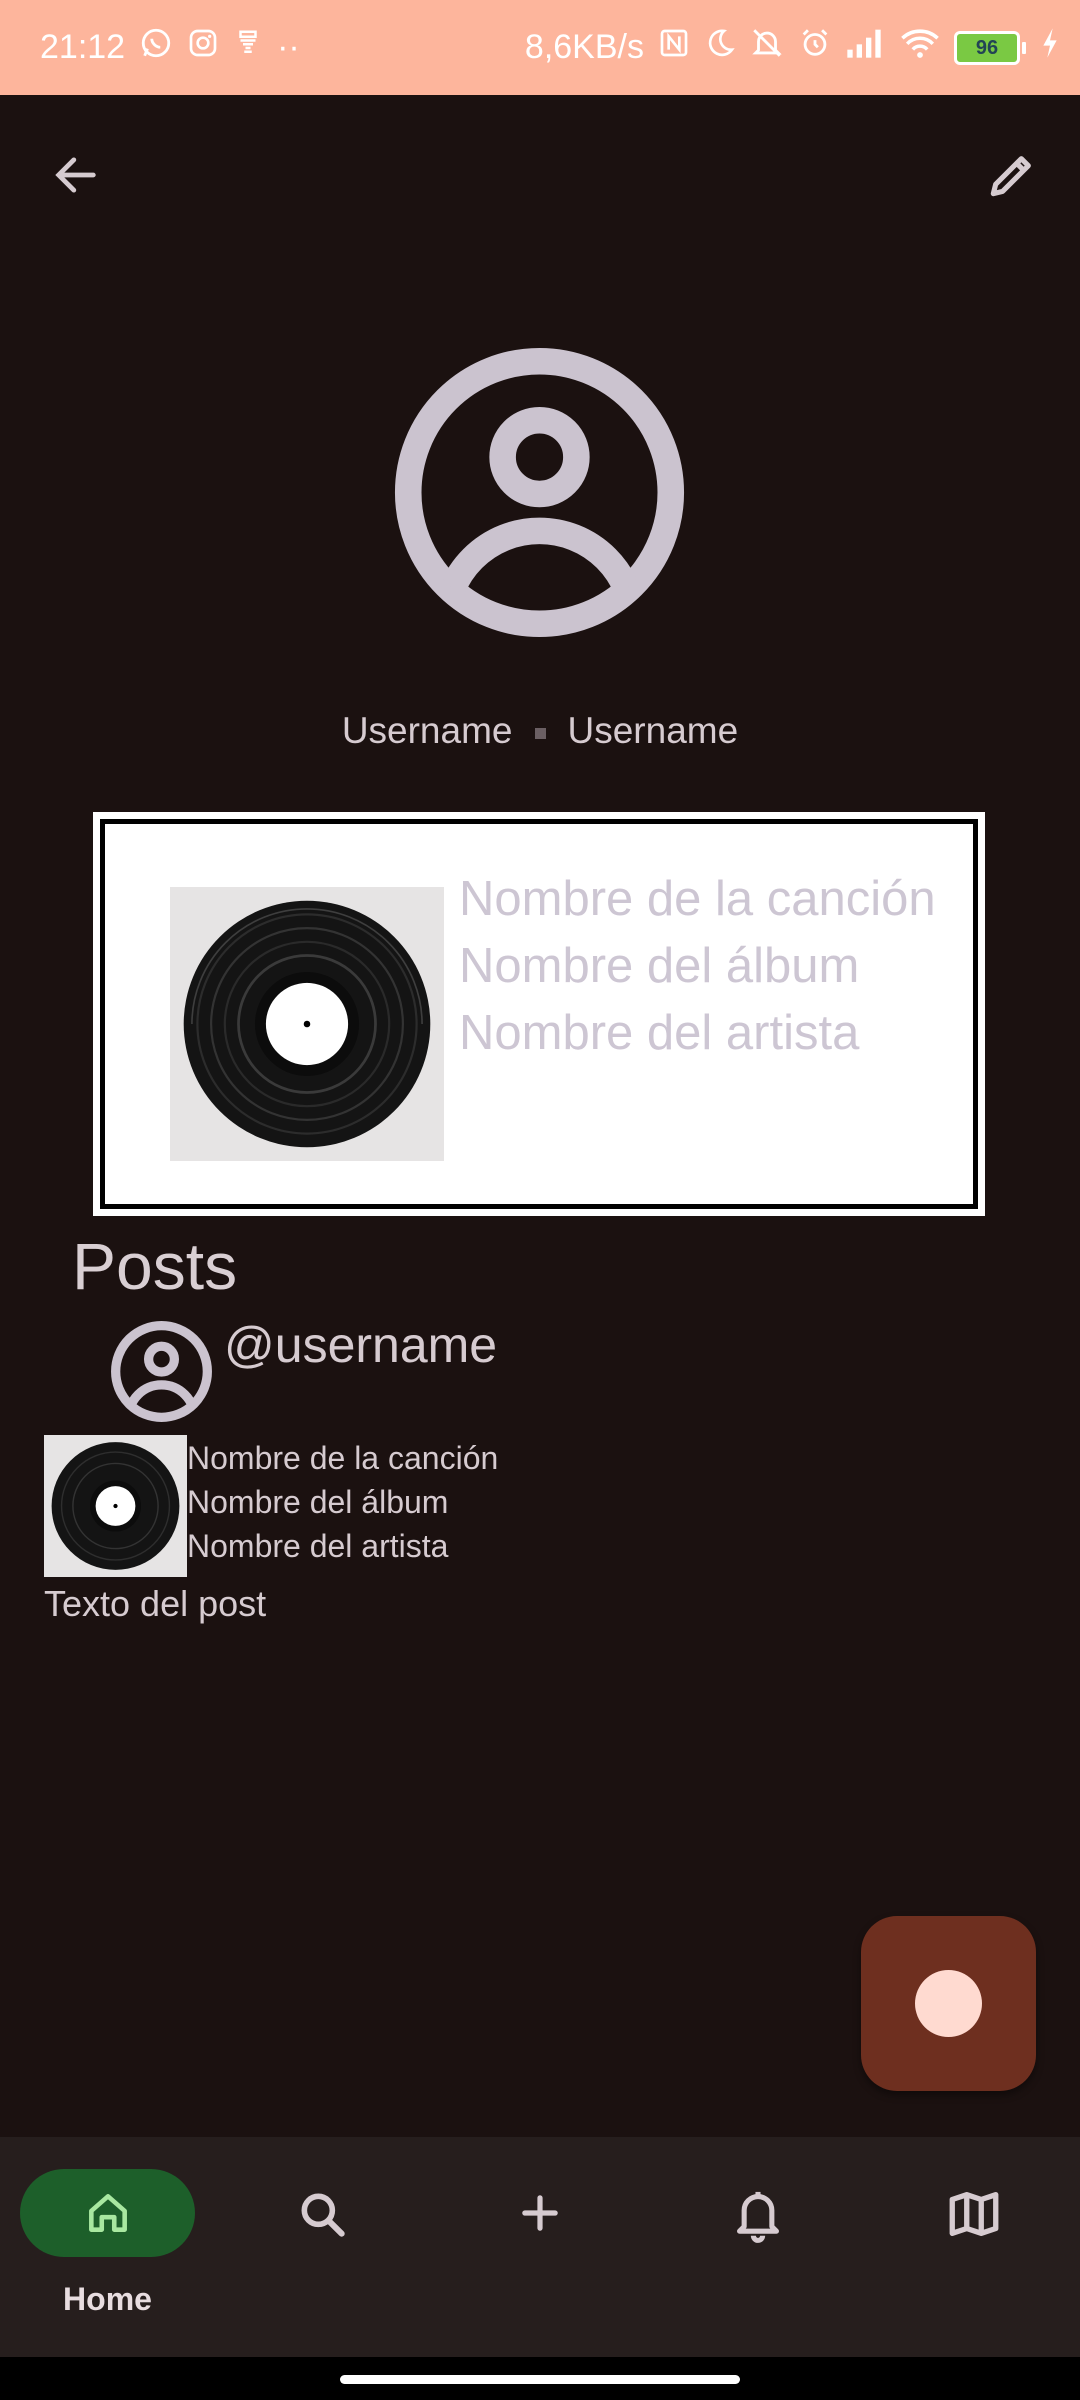  I want to click on album-art, so click(307, 1024).